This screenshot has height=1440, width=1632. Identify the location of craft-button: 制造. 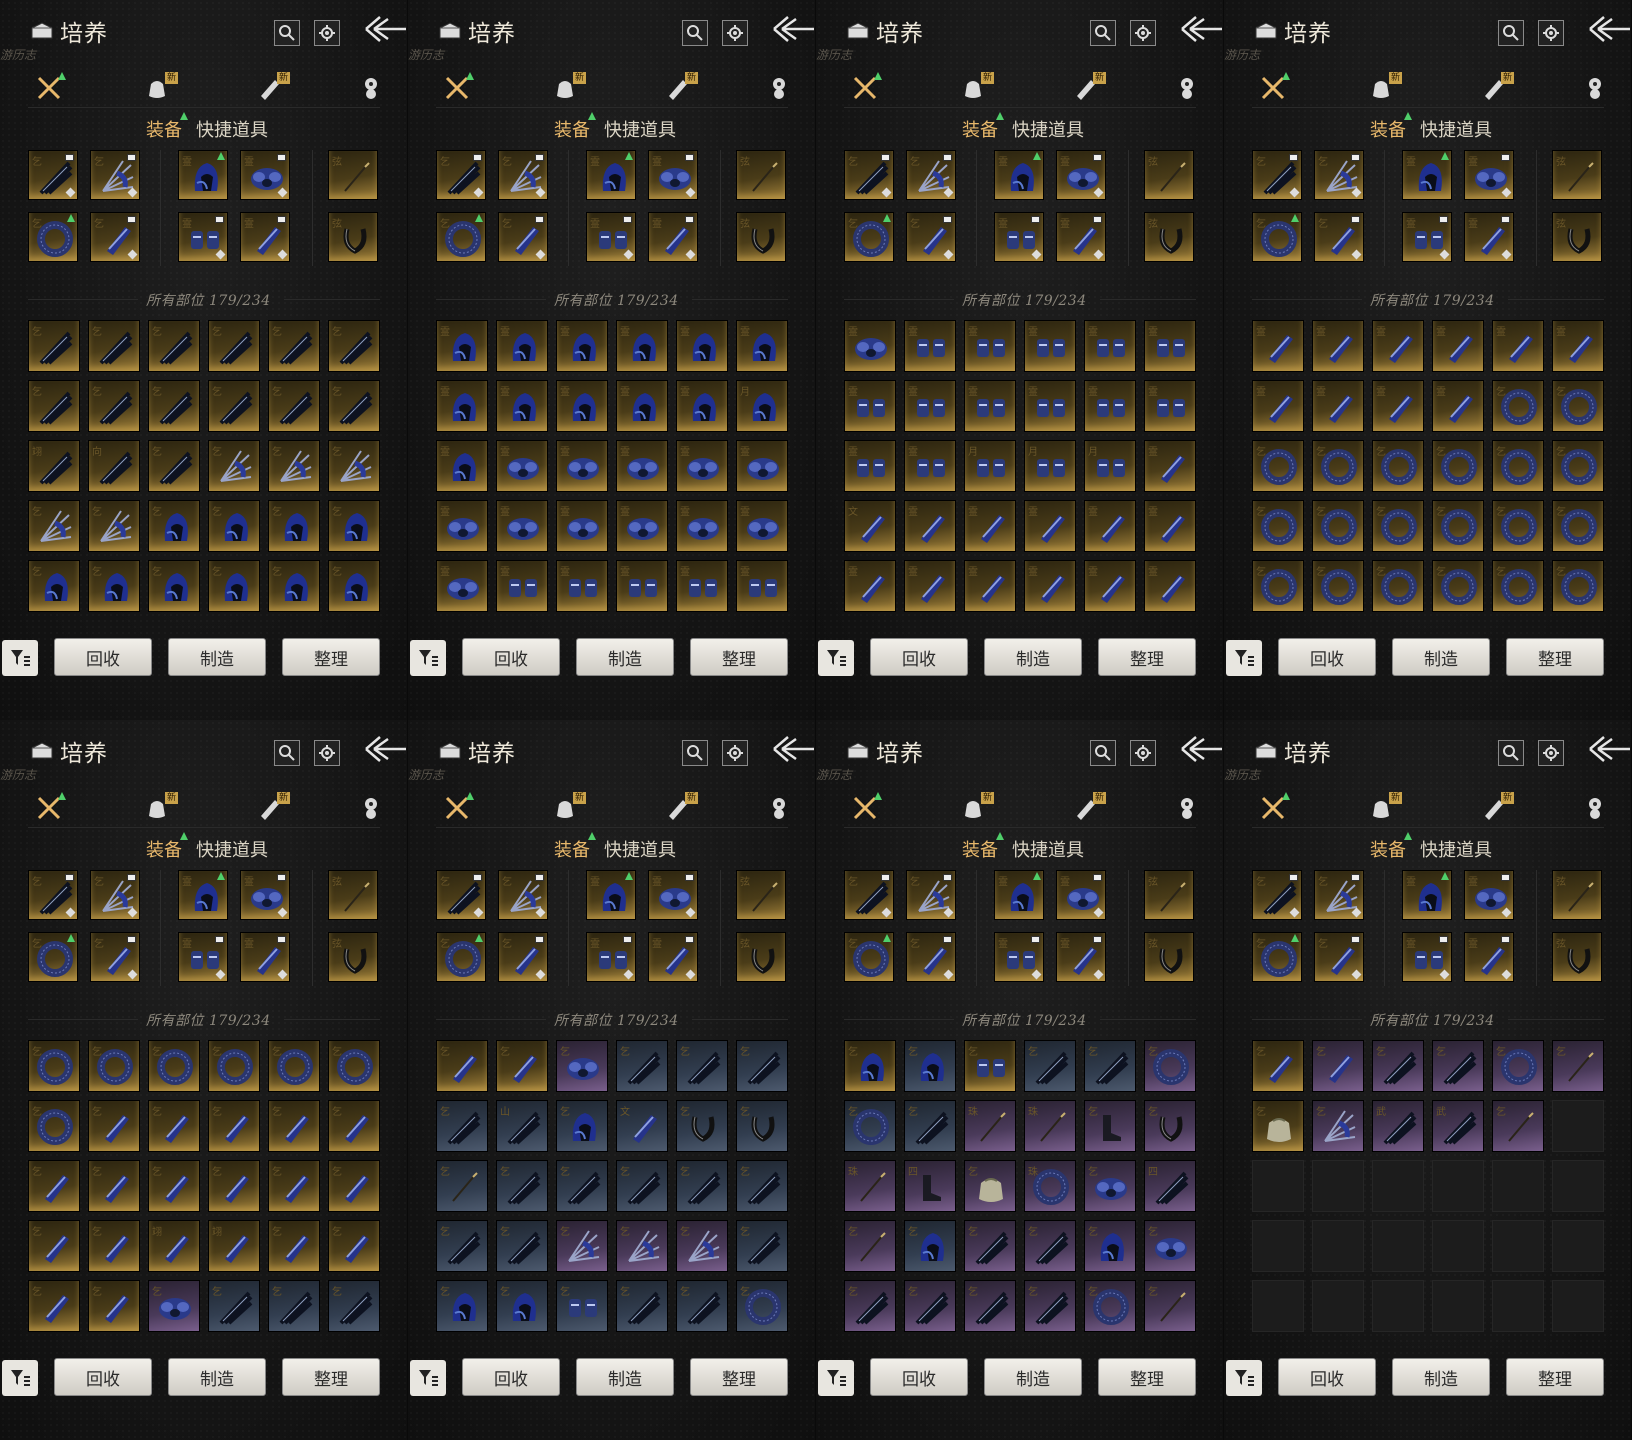
(1441, 1377).